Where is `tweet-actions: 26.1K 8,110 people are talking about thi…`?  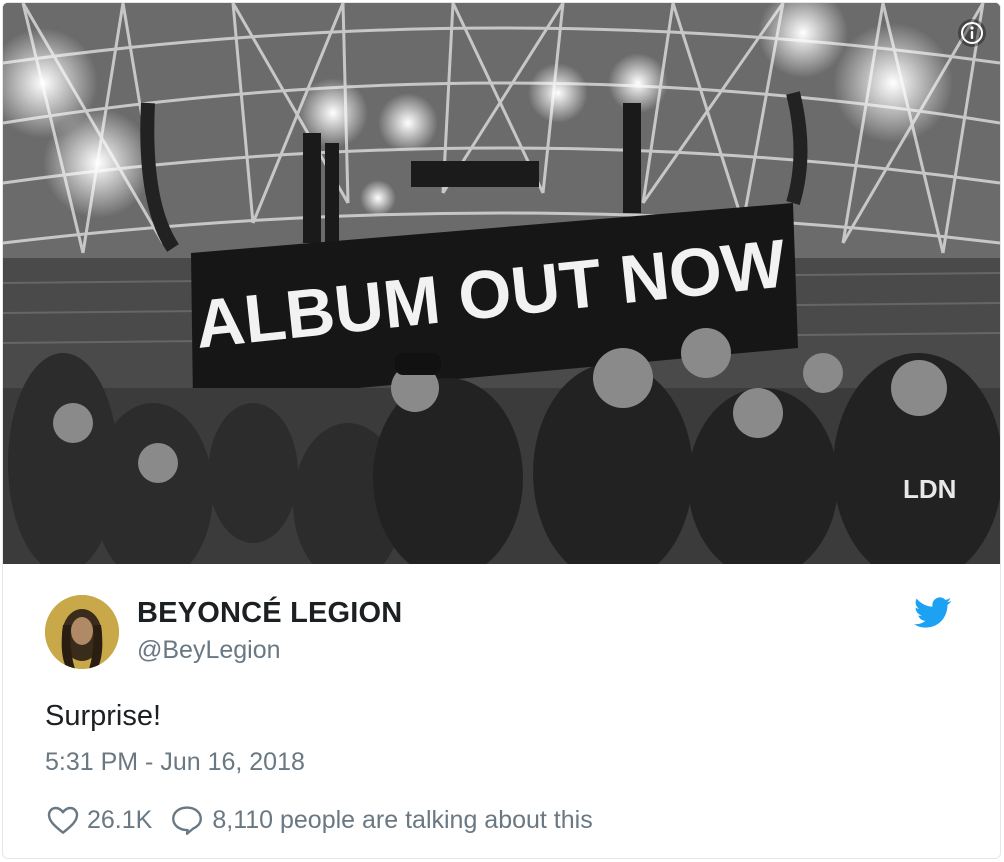
tweet-actions: 26.1K 8,110 people are talking about thi… is located at coordinates (320, 820).